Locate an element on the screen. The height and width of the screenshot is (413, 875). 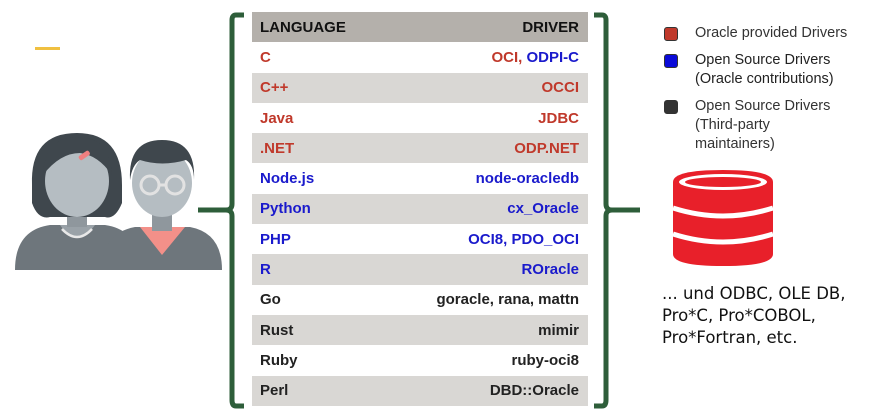
language-cell: C is located at coordinates (265, 57).